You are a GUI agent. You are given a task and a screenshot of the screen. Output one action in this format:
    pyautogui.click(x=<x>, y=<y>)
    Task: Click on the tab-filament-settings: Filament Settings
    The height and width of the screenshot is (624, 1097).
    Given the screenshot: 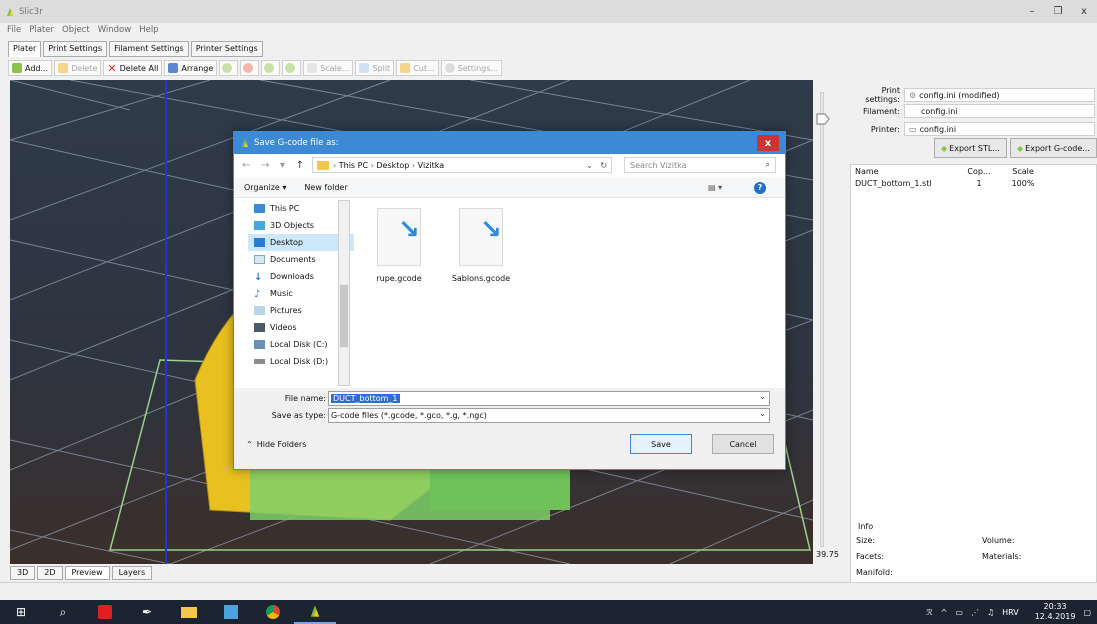 What is the action you would take?
    pyautogui.click(x=149, y=49)
    